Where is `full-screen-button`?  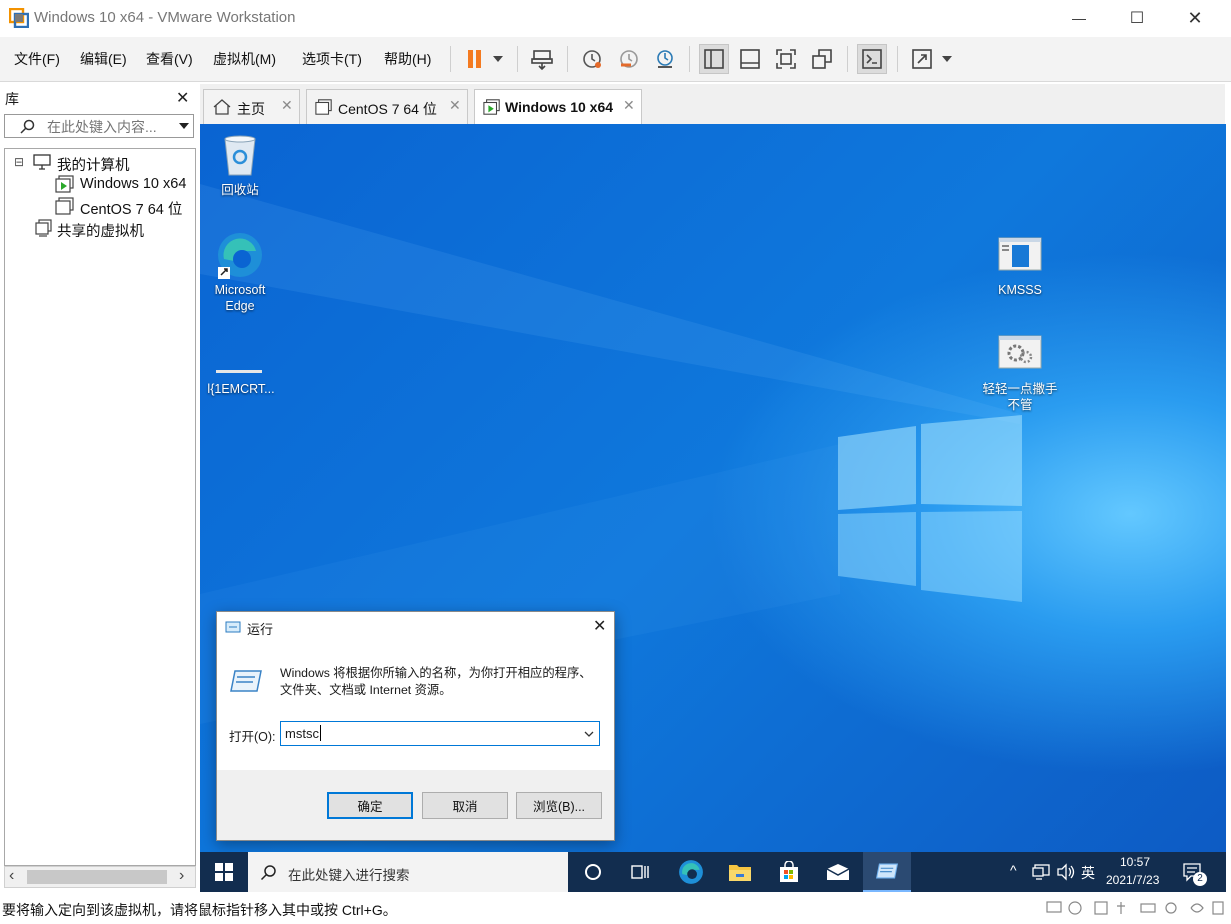
full-screen-button is located at coordinates (786, 59).